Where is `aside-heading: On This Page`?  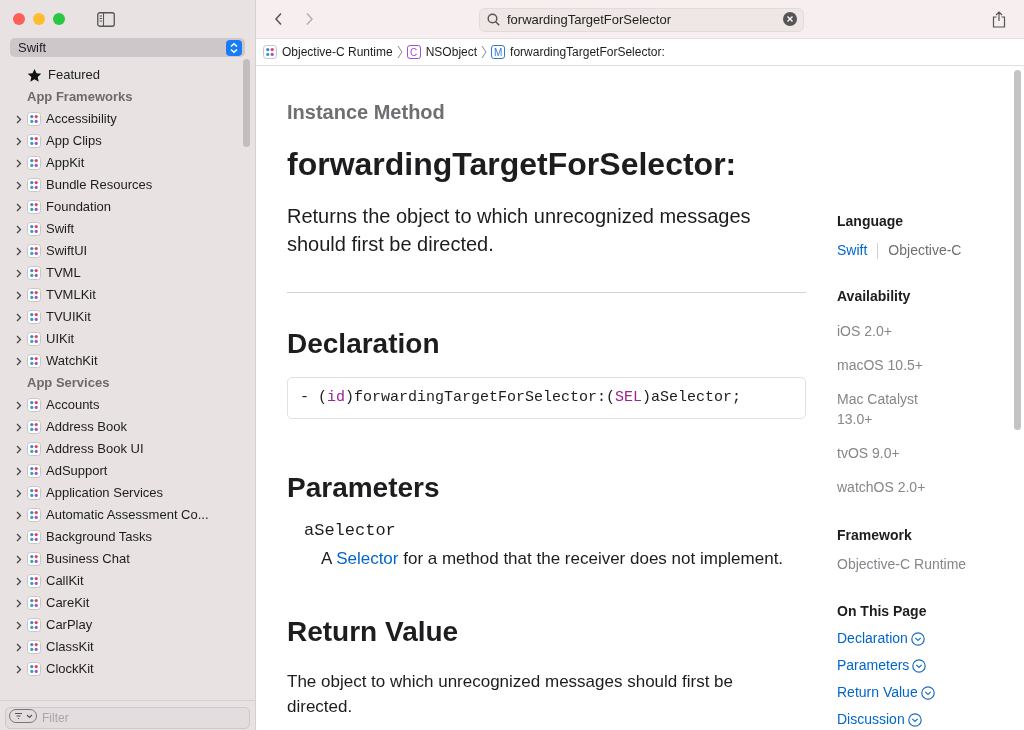 aside-heading: On This Page is located at coordinates (882, 611).